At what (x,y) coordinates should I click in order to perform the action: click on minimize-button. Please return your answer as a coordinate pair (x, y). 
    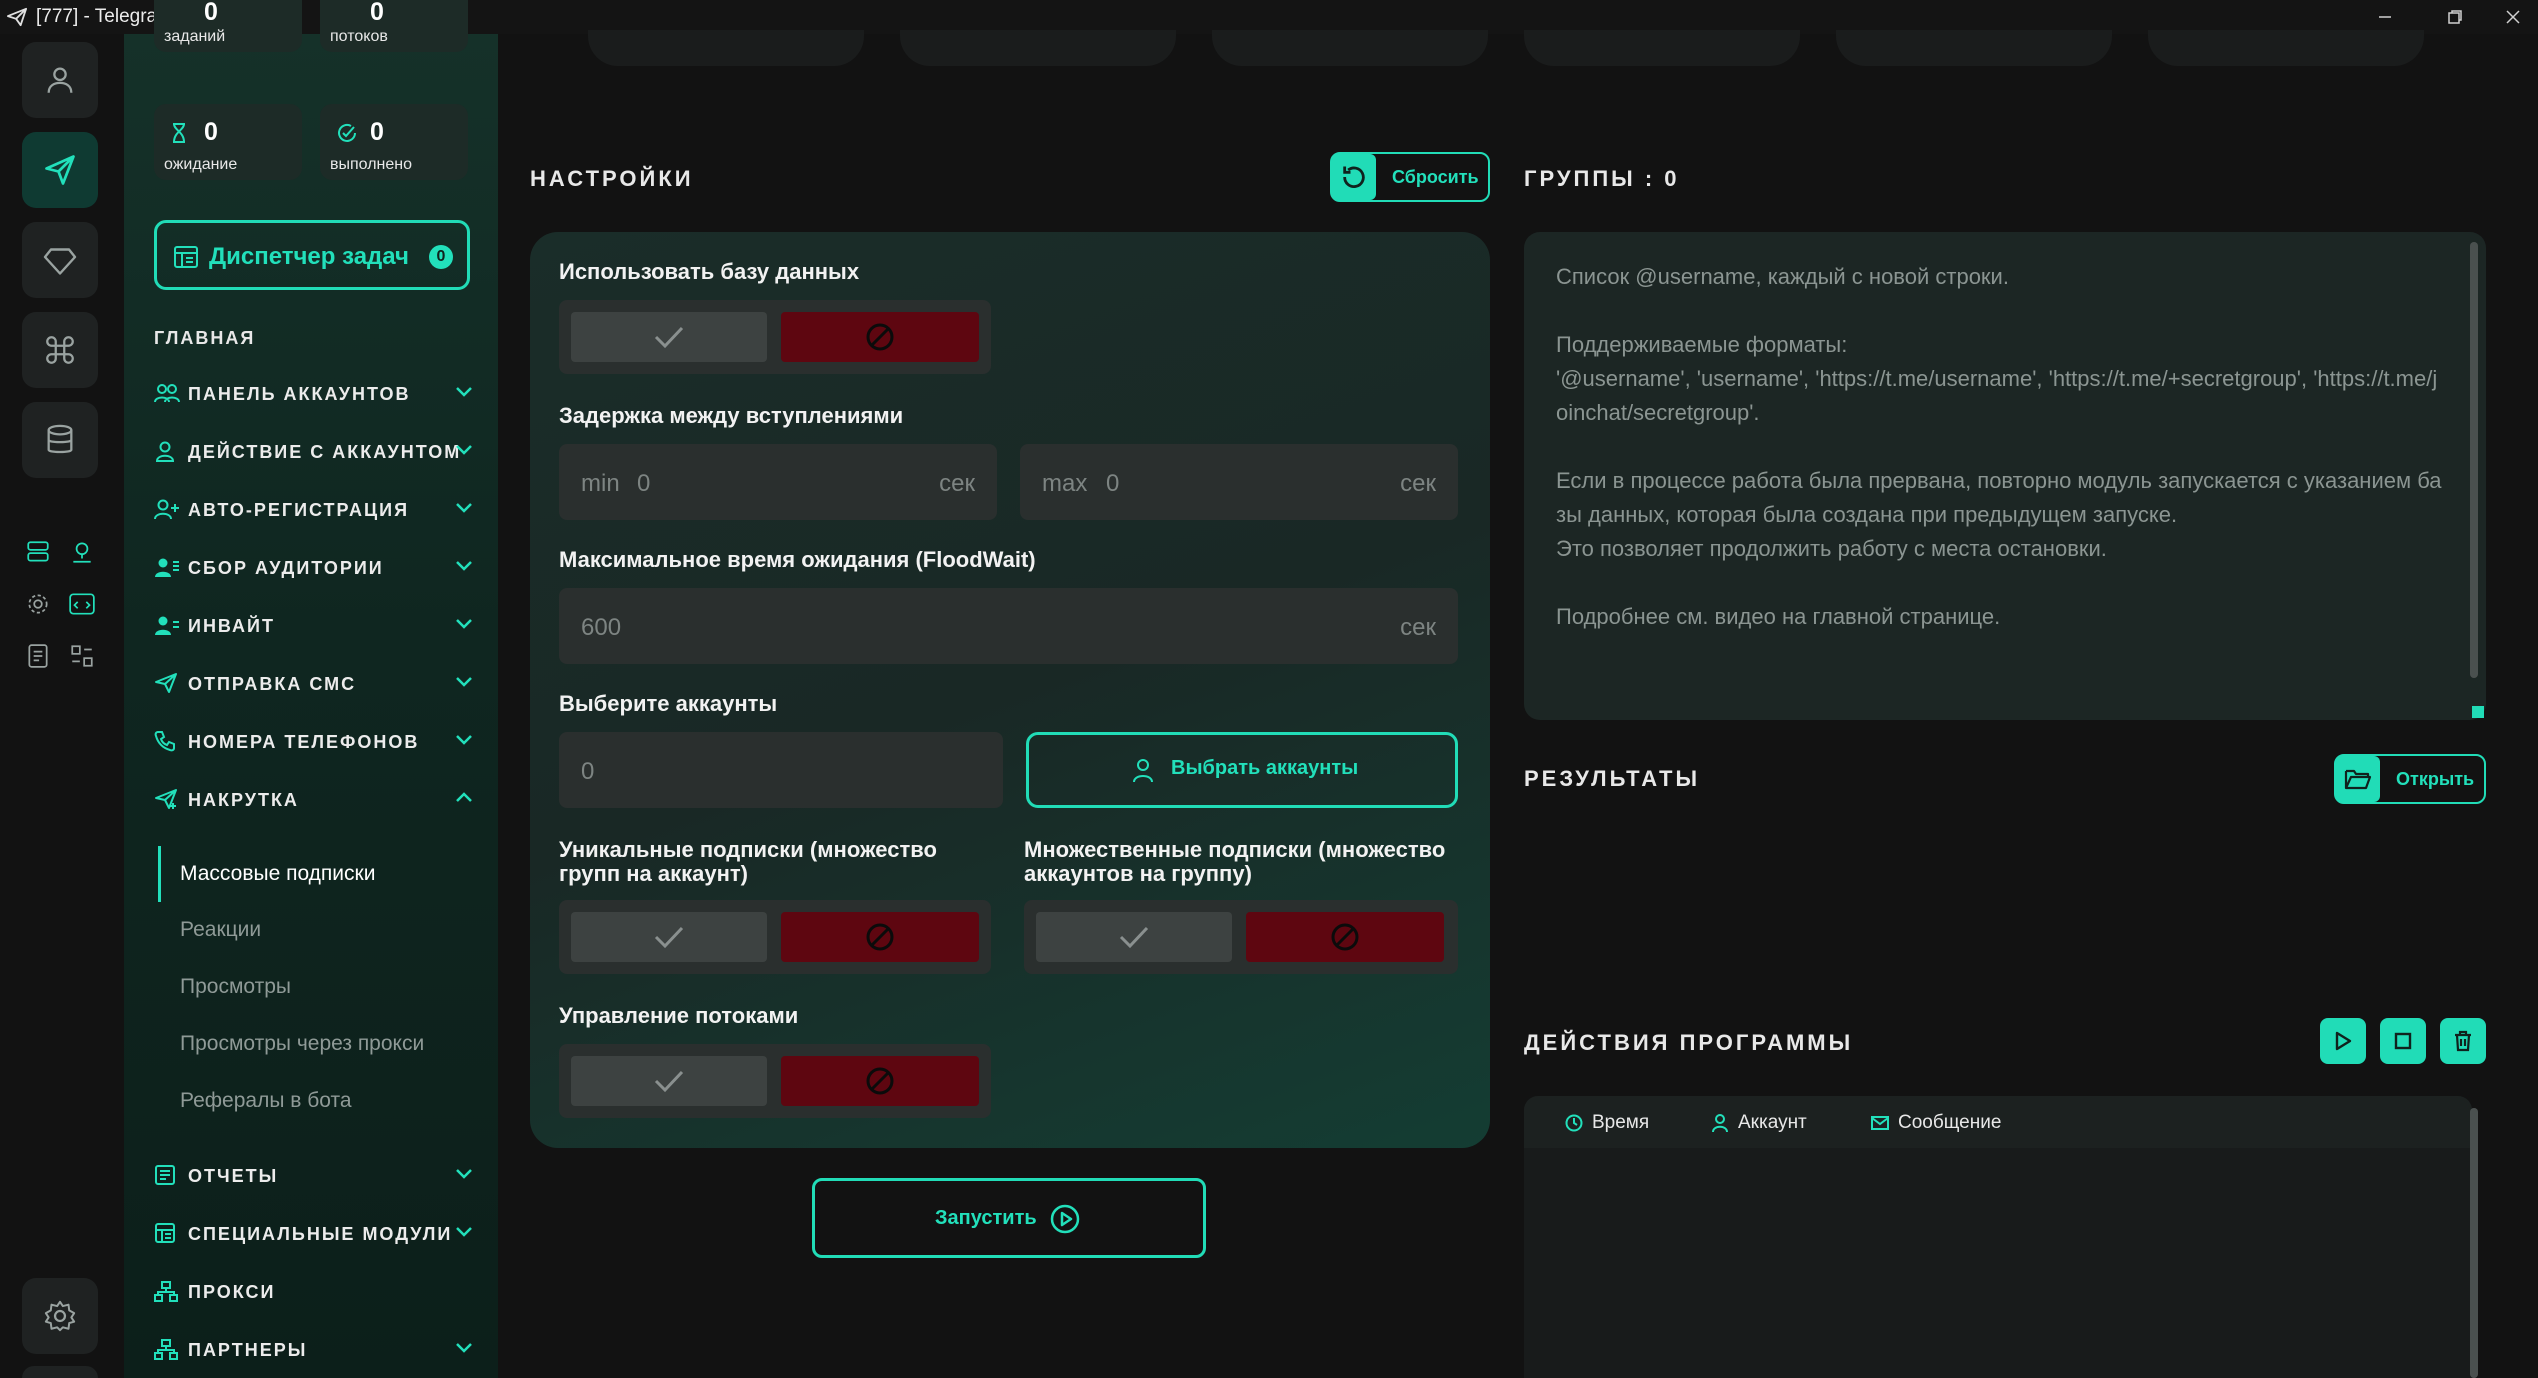
    Looking at the image, I should click on (2385, 17).